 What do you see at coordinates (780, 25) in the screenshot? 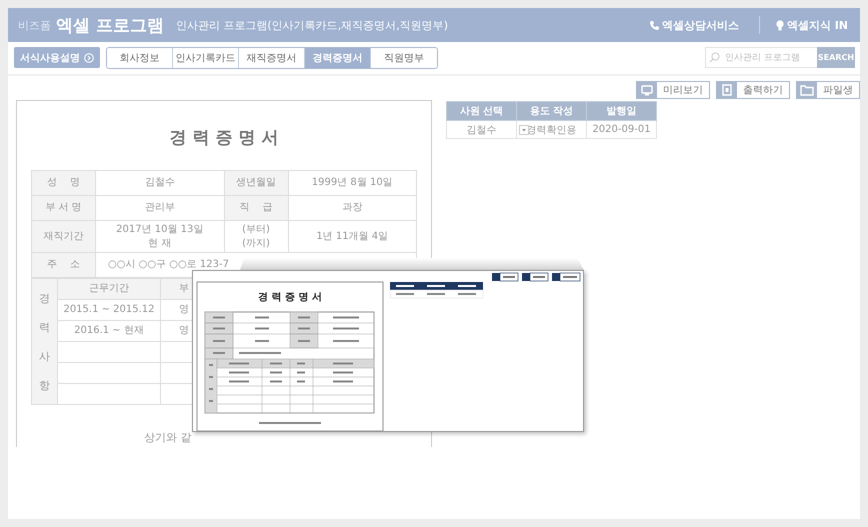
I see `lightbulb-icon` at bounding box center [780, 25].